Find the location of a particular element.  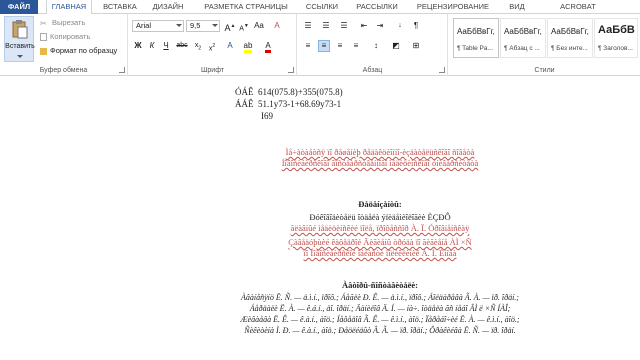

paste-label: Вставить is located at coordinates (20, 46).